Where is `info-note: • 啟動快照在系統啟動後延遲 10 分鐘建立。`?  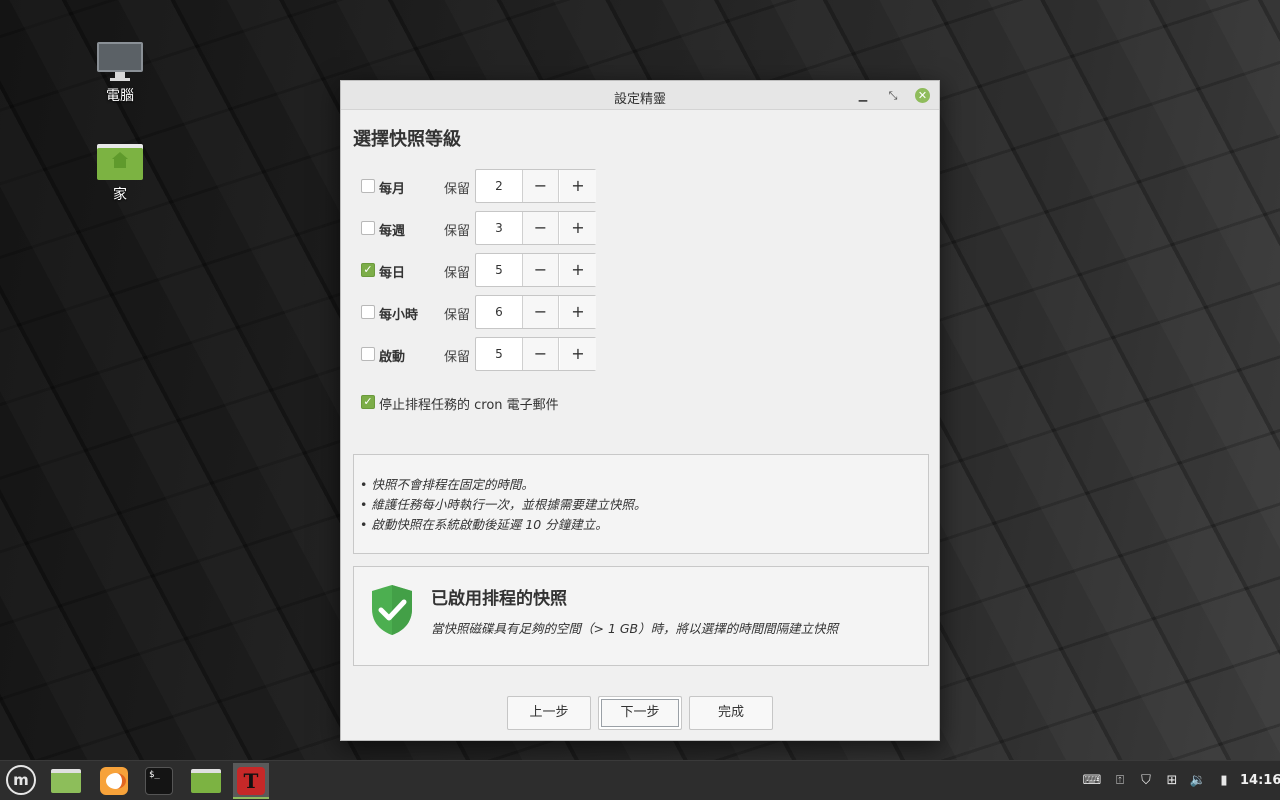 info-note: • 啟動快照在系統啟動後延遲 10 分鐘建立。 is located at coordinates (484, 524).